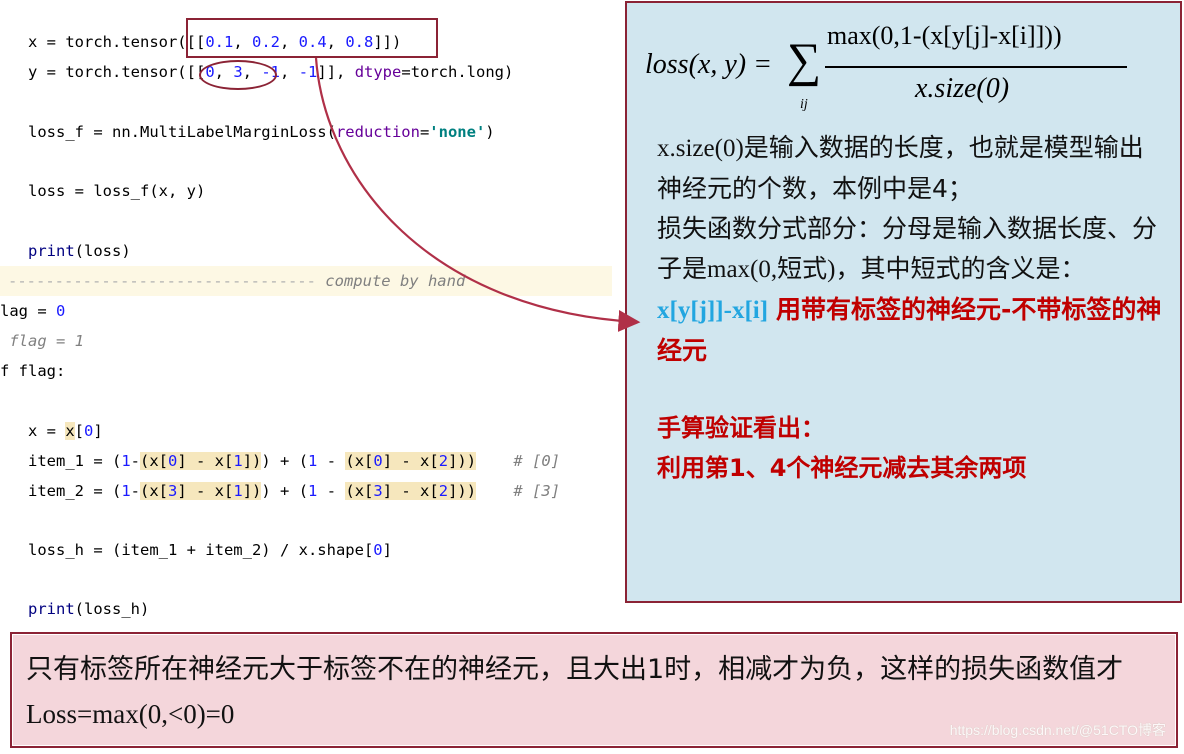 This screenshot has height=754, width=1184. What do you see at coordinates (79, 251) in the screenshot?
I see `code-line-print-loss: print(loss)` at bounding box center [79, 251].